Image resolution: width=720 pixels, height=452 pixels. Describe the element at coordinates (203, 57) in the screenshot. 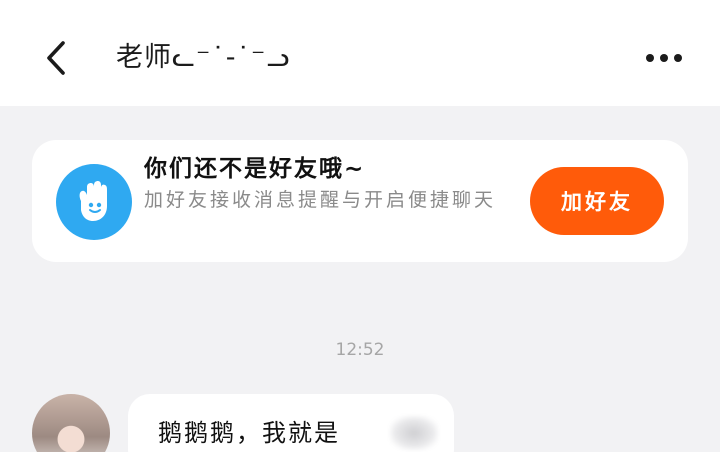

I see `chat-title: 老师ᓚ⁻˙-˙⁻ᓗ` at that location.